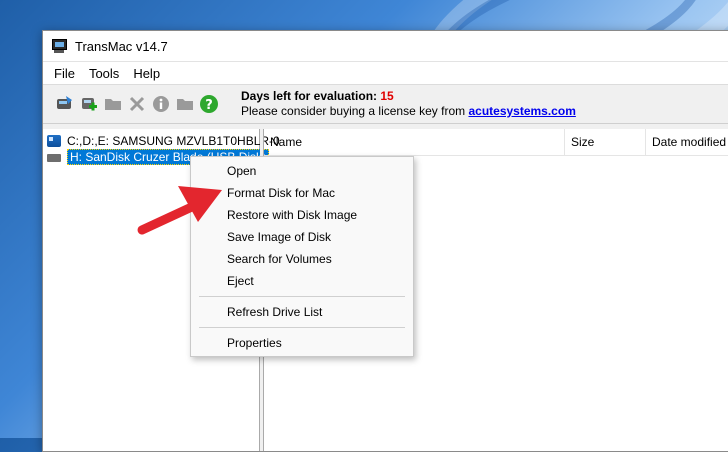 This screenshot has width=728, height=452. What do you see at coordinates (179, 210) in the screenshot?
I see `annotation-arrow-icon` at bounding box center [179, 210].